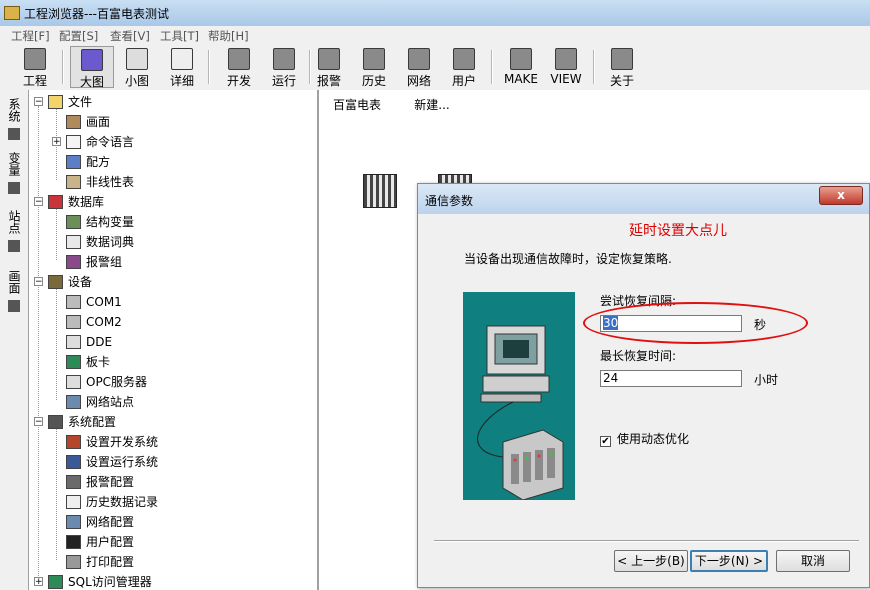 This screenshot has height=590, width=870. I want to click on sql-icon, so click(55, 582).